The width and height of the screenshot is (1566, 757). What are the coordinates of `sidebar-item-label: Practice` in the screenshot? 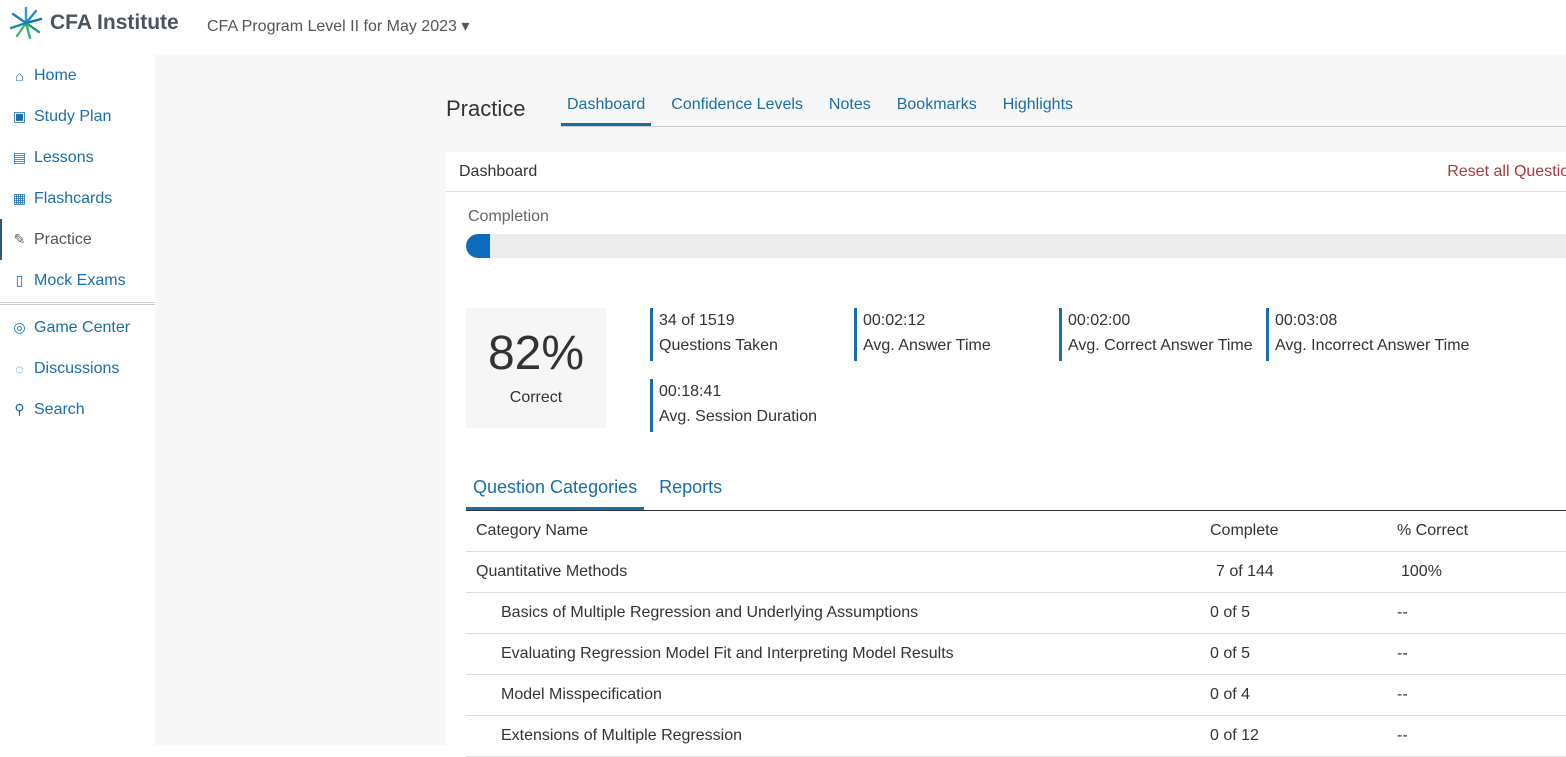 It's located at (63, 239).